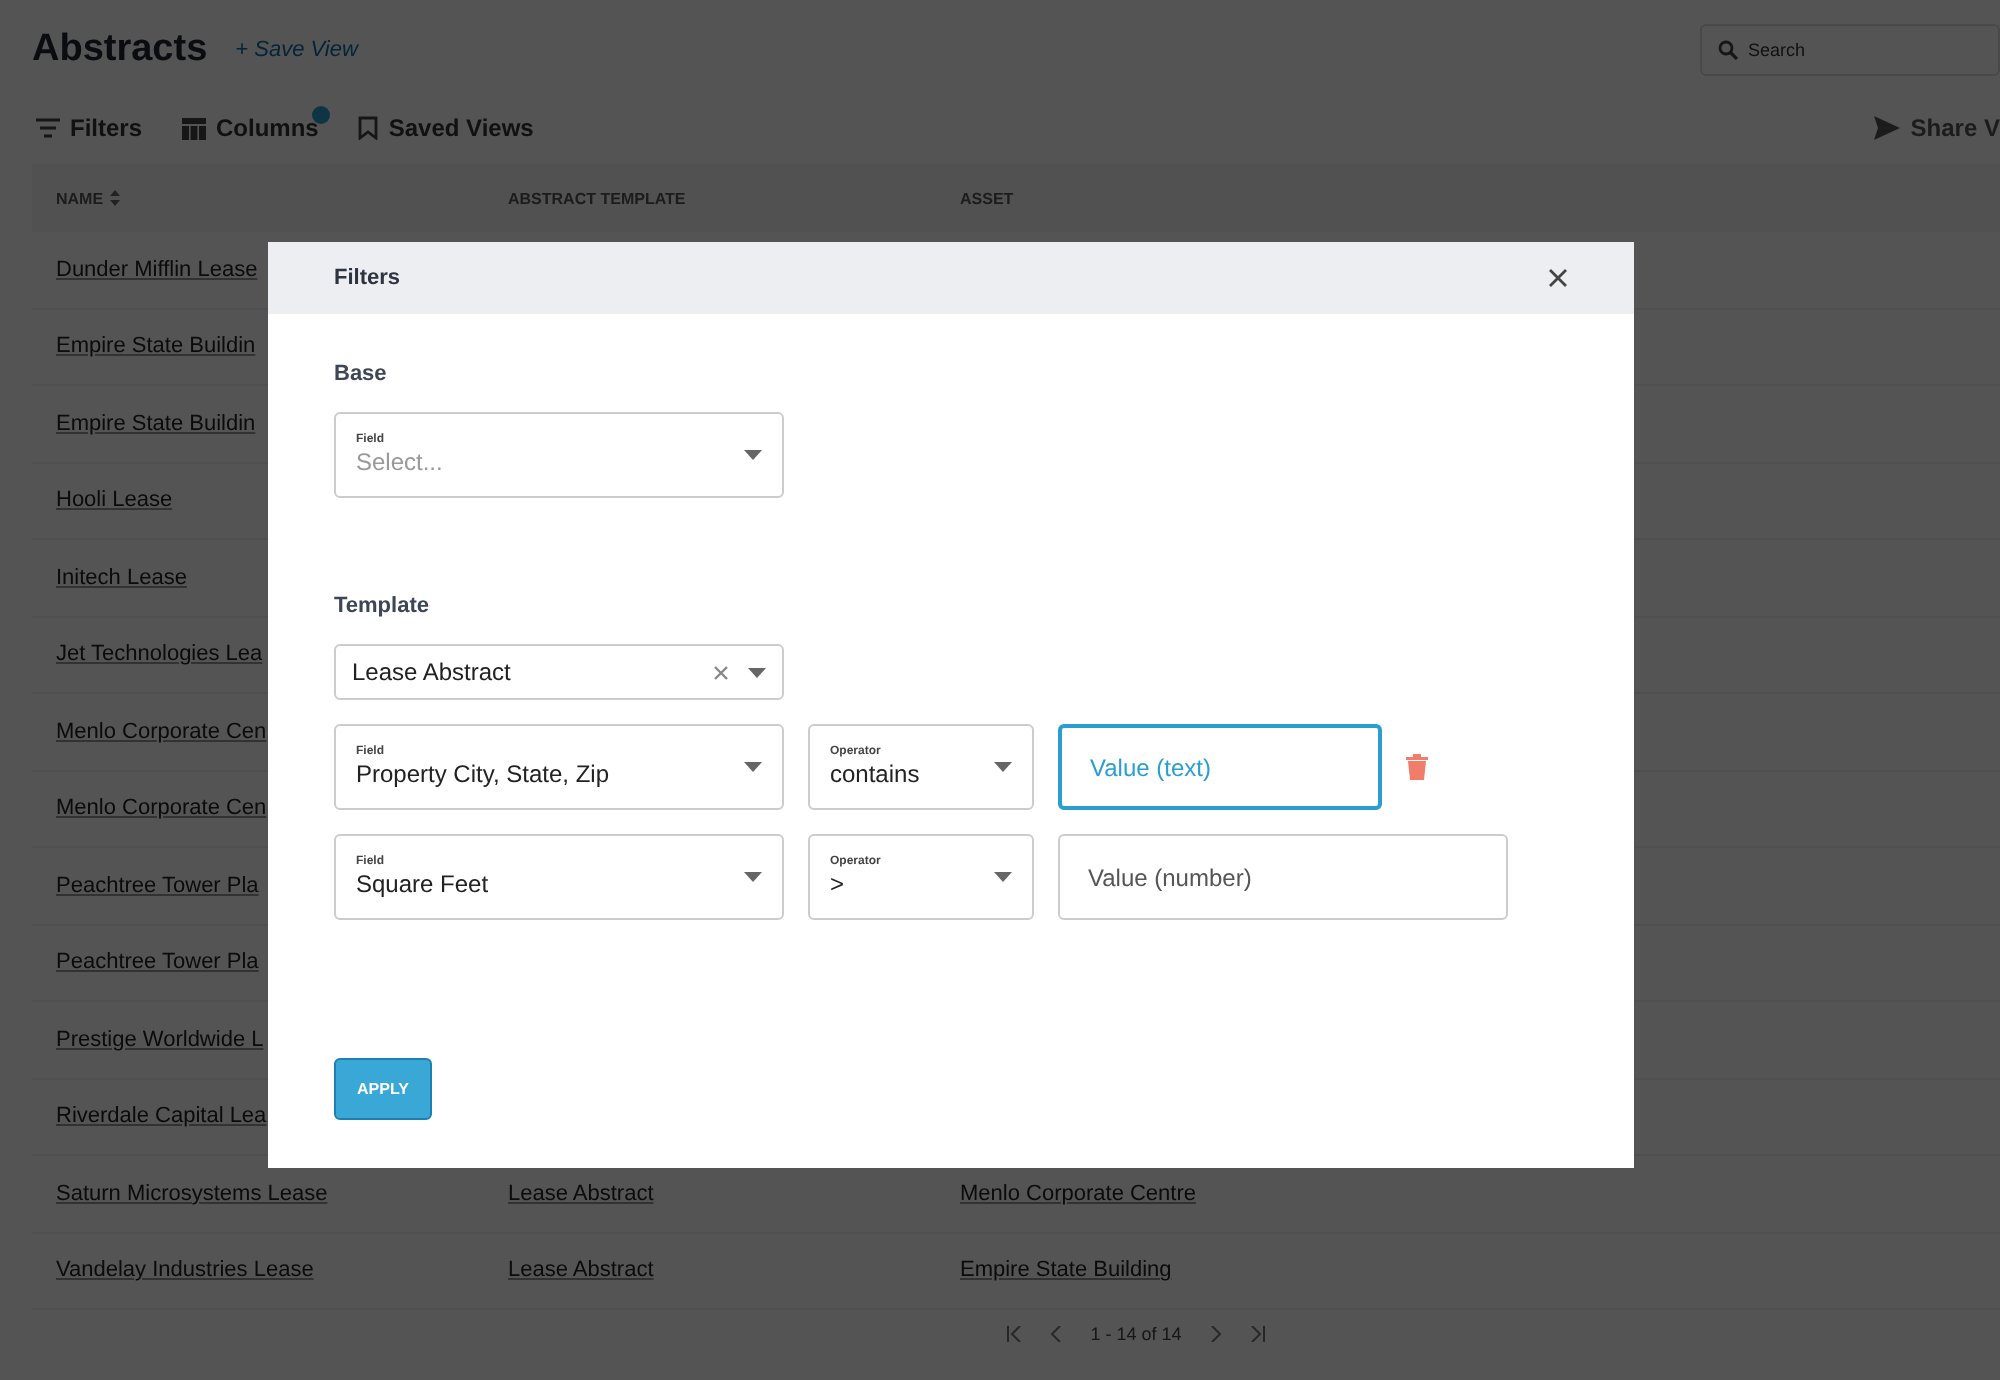  Describe the element at coordinates (89, 128) in the screenshot. I see `toolbar-button: Filters` at that location.